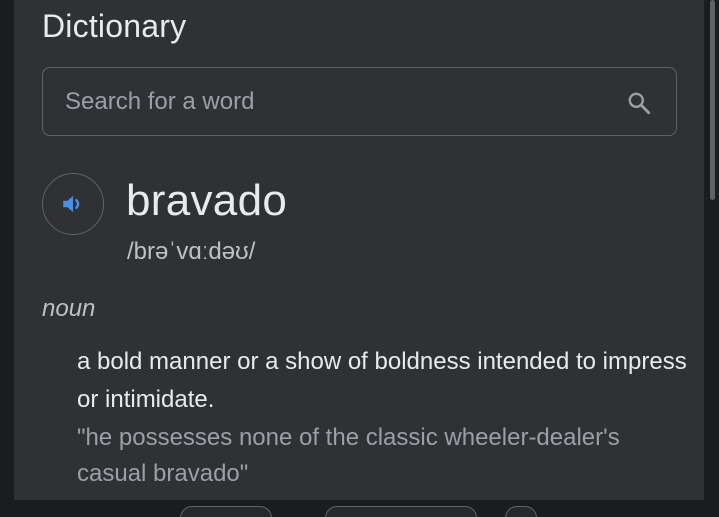  I want to click on card-title: Dictionary, so click(114, 26).